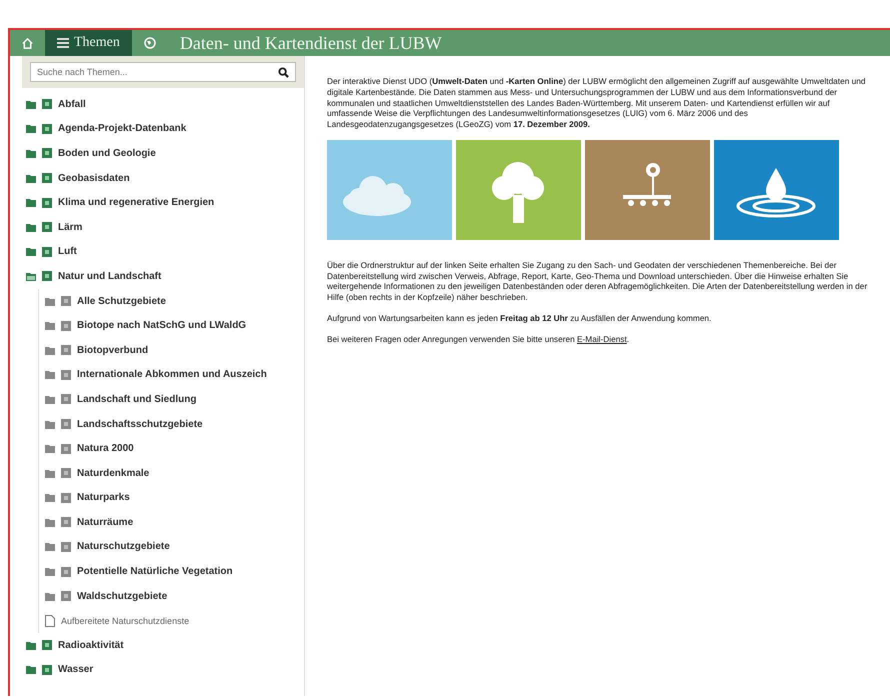  Describe the element at coordinates (174, 301) in the screenshot. I see `tree-item: Alle Schutzgebiete` at that location.